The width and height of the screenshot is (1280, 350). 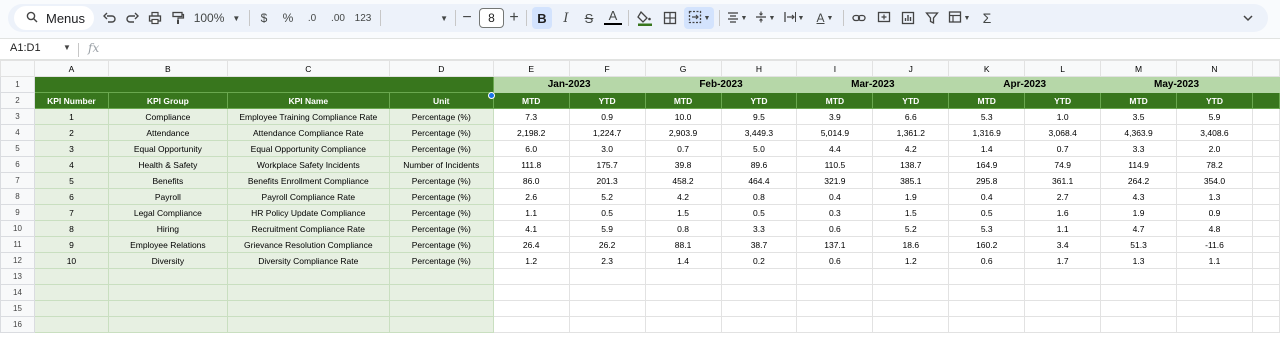 I want to click on row-header: 16, so click(x=17, y=324).